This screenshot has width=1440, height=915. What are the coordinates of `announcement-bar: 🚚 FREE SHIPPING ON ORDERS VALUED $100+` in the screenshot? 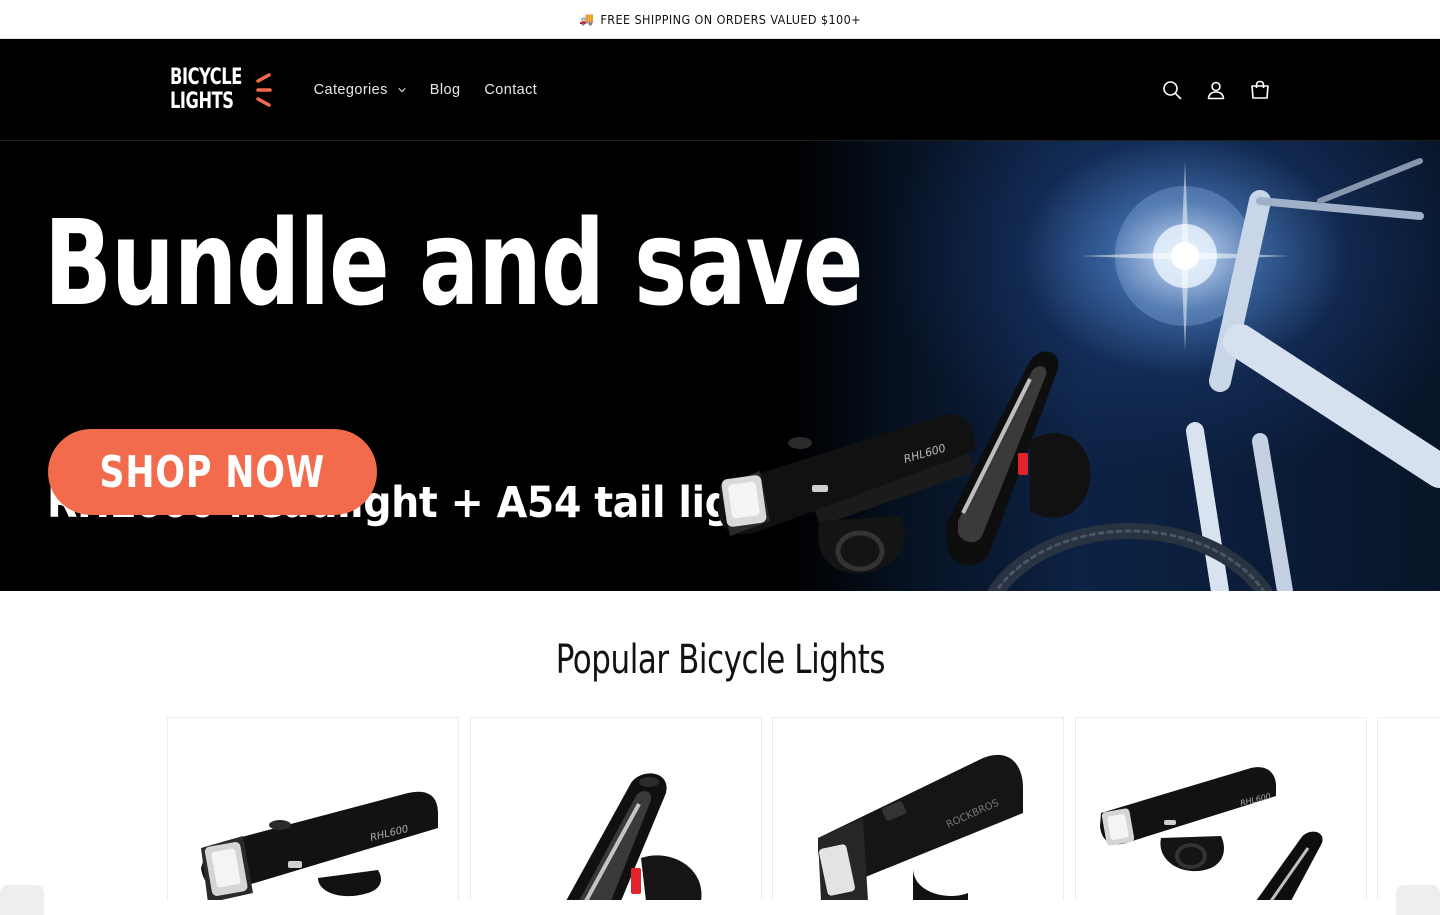 It's located at (720, 19).